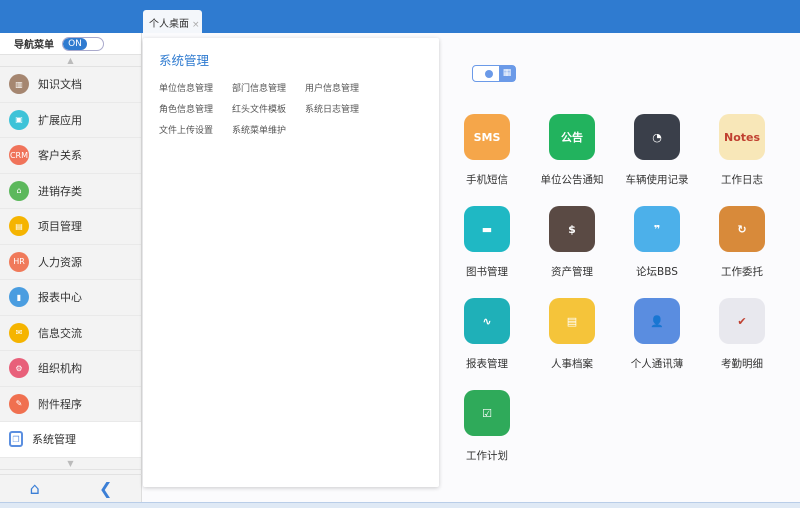 Image resolution: width=800 pixels, height=508 pixels. What do you see at coordinates (60, 120) in the screenshot?
I see `sidebar-item-label: 扩展应用` at bounding box center [60, 120].